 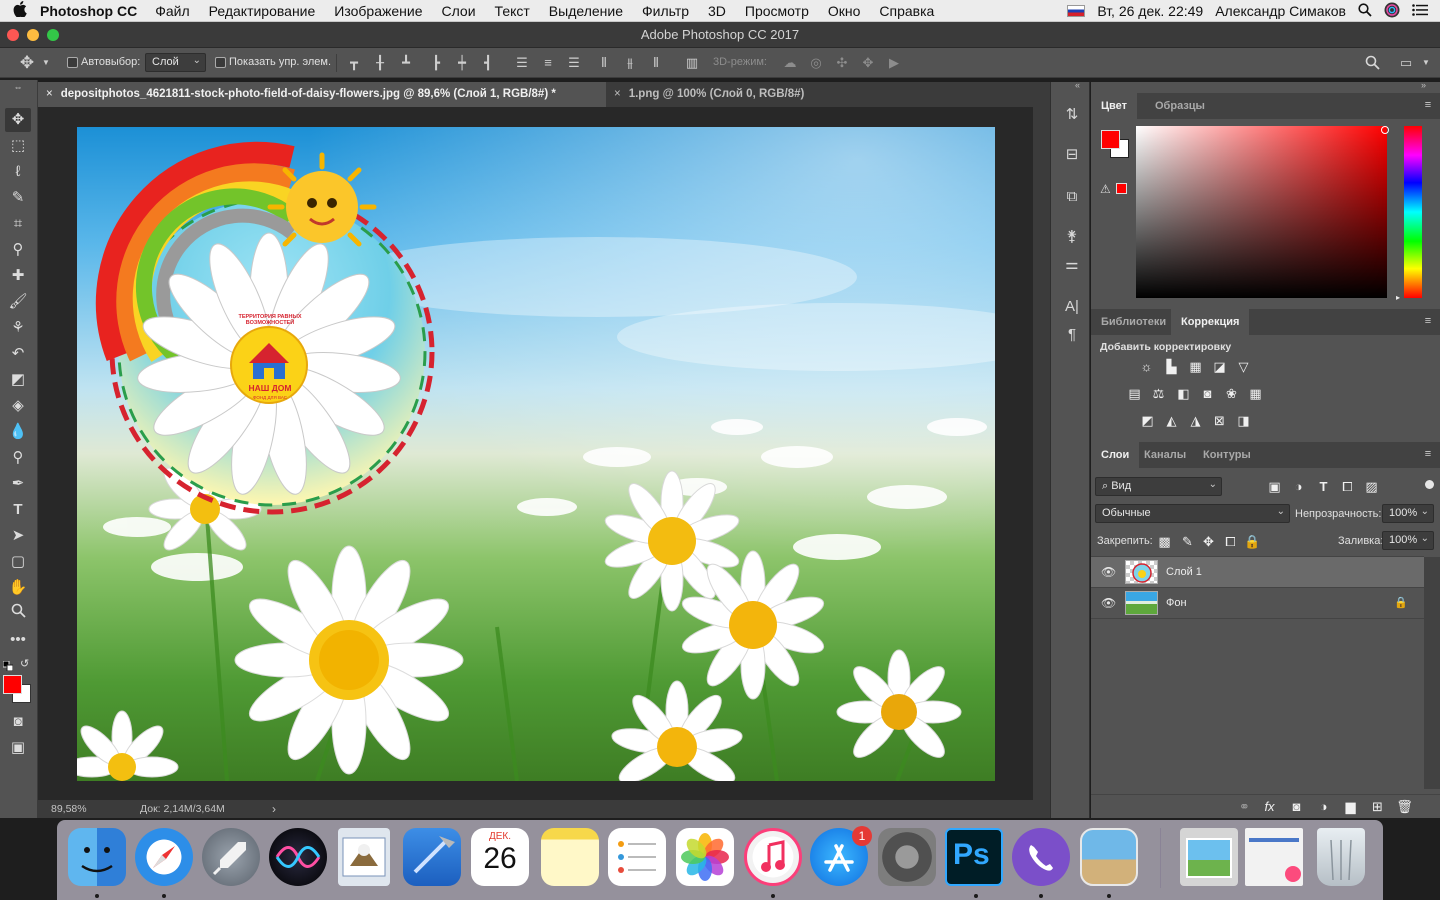 What do you see at coordinates (1408, 540) in the screenshot?
I see `fill-field: 100% ⌄` at bounding box center [1408, 540].